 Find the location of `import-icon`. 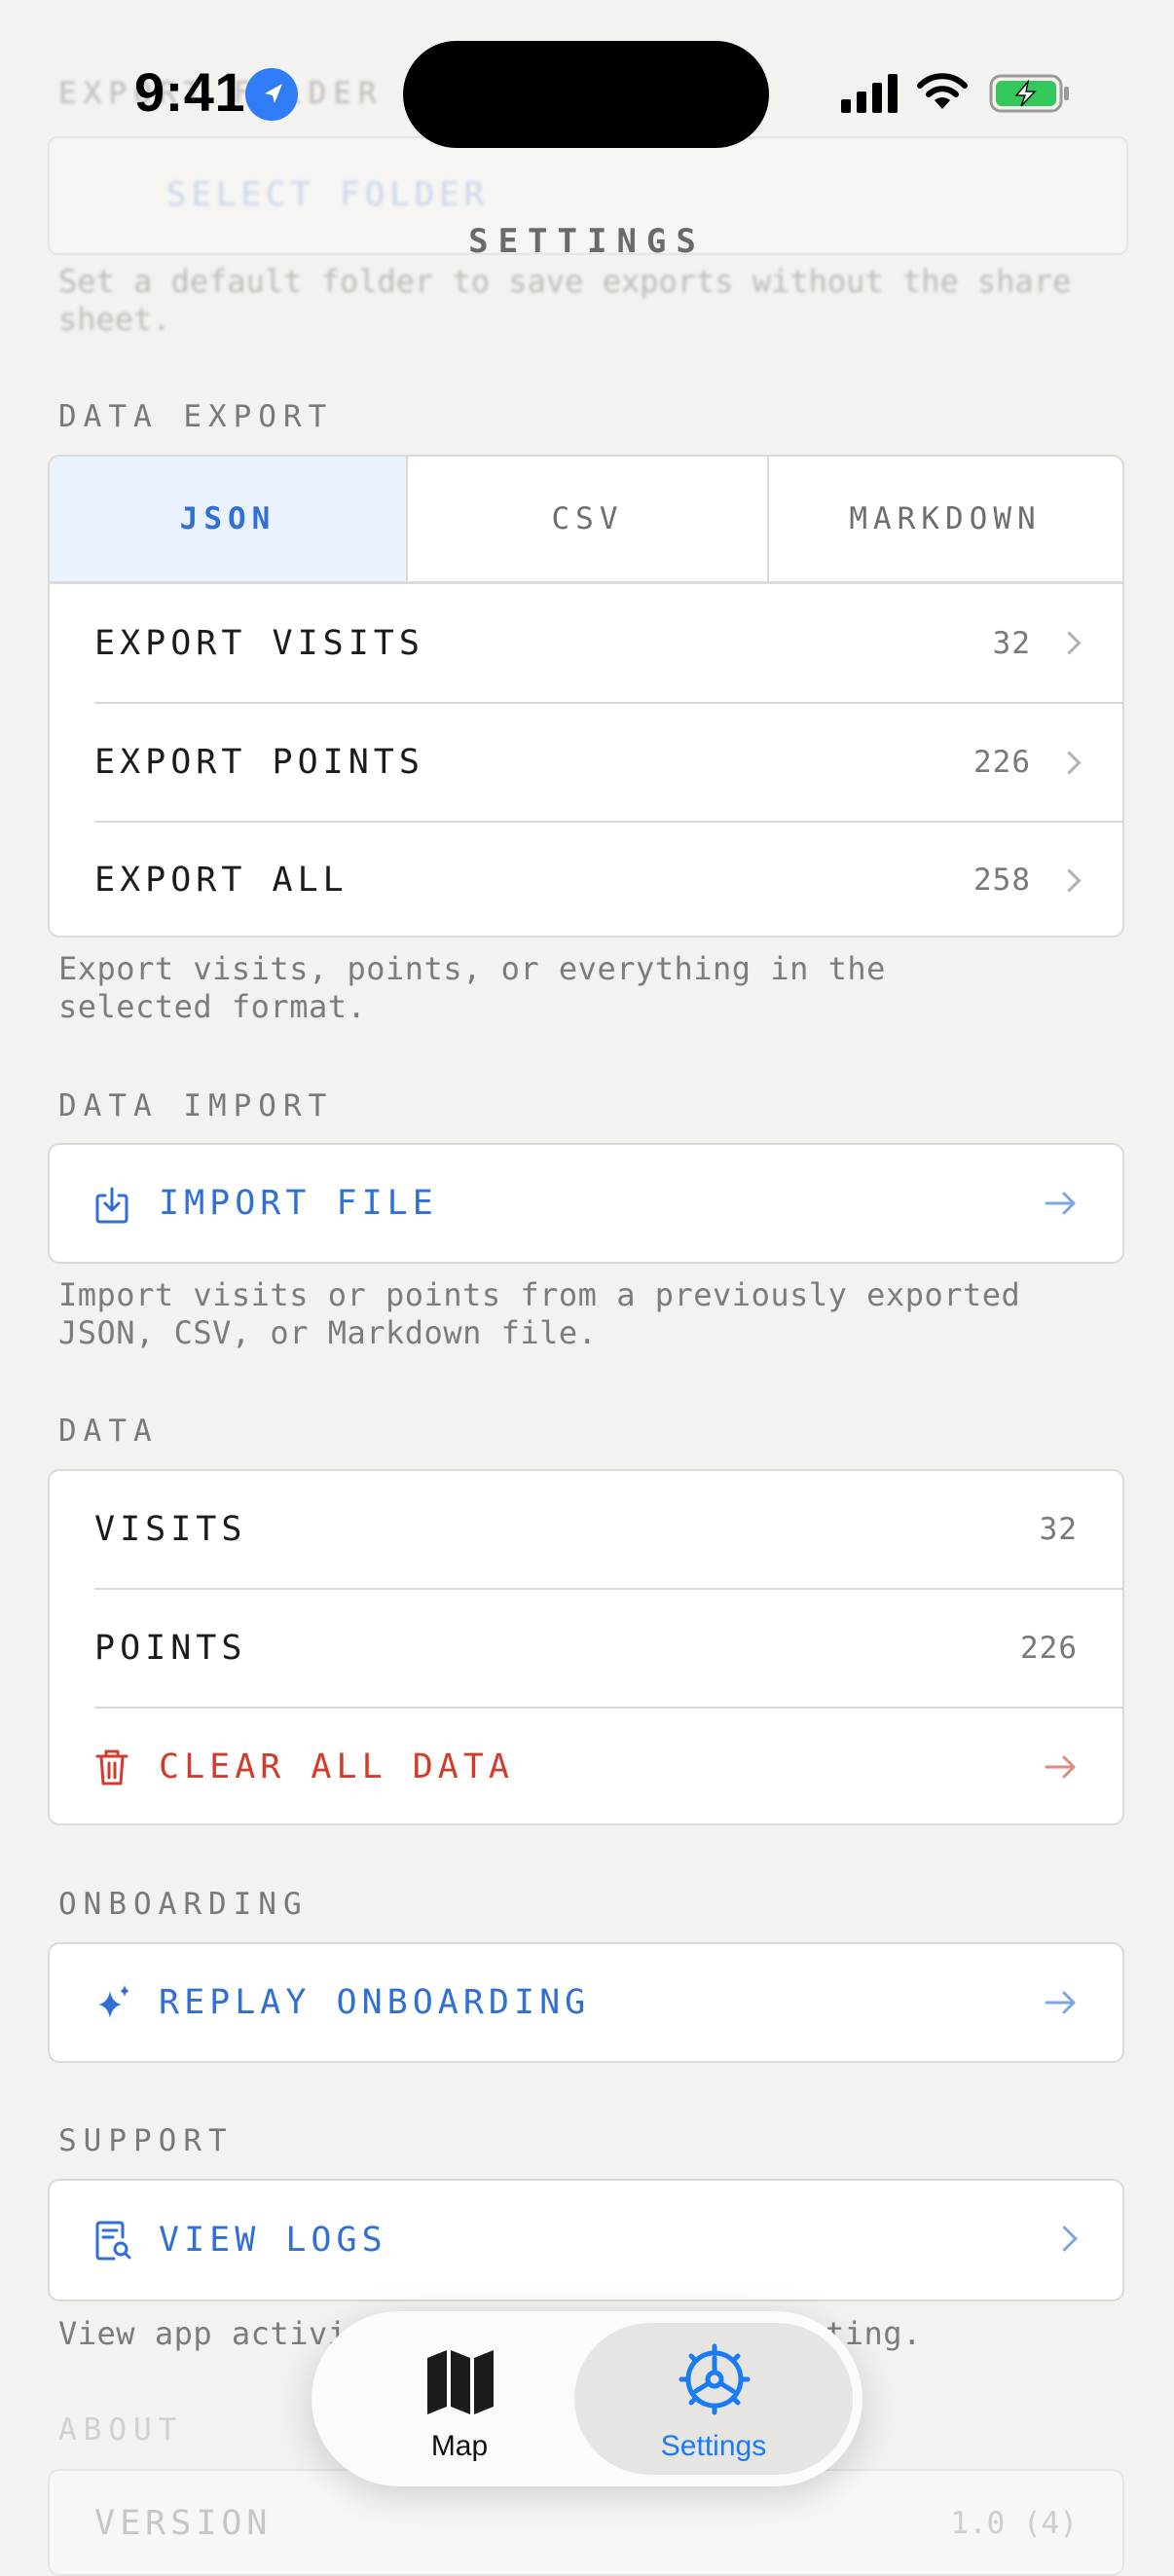

import-icon is located at coordinates (112, 1207).